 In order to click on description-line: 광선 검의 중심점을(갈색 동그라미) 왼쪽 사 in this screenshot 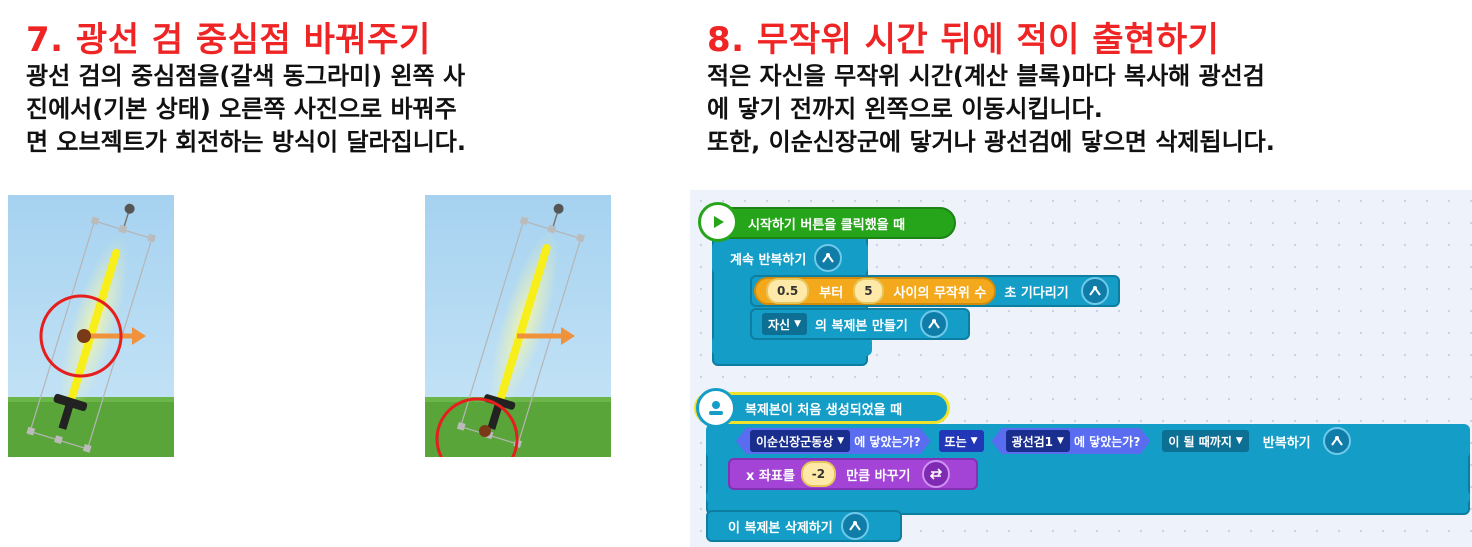, I will do `click(246, 76)`.